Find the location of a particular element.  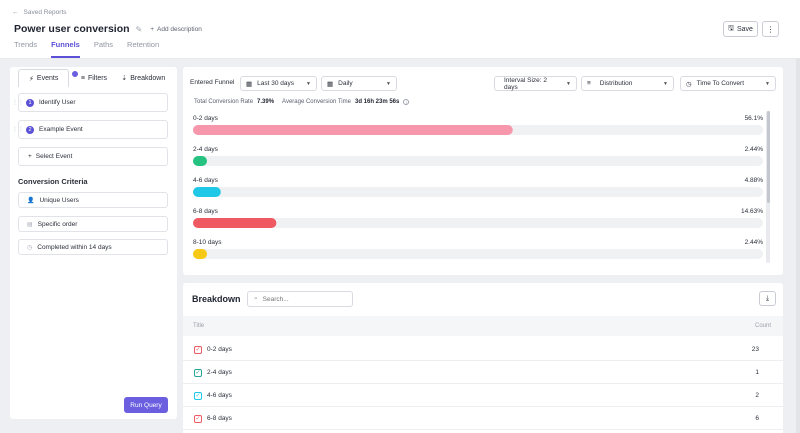

back-label: Saved Reports is located at coordinates (45, 12).